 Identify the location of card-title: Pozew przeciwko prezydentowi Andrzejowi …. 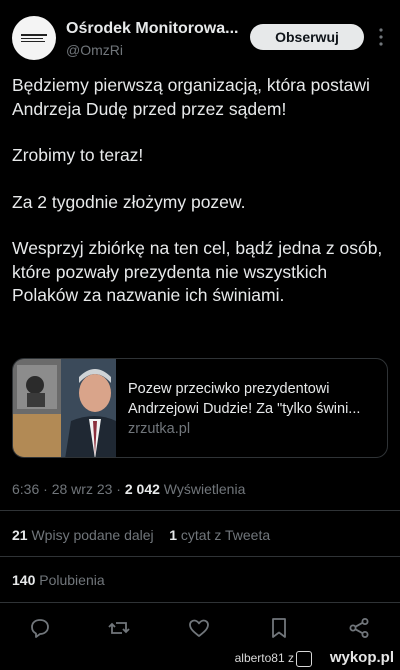
(253, 399).